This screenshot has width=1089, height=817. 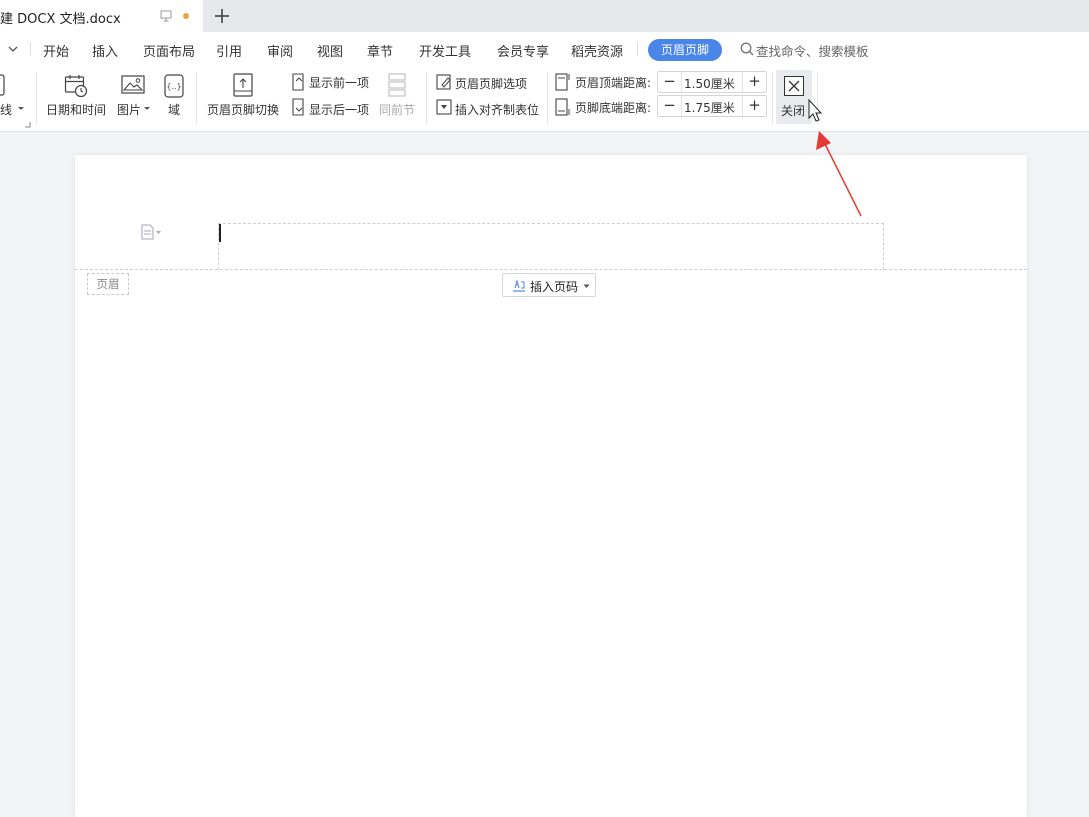 What do you see at coordinates (554, 287) in the screenshot?
I see `insert-page-number-label: 插入页码` at bounding box center [554, 287].